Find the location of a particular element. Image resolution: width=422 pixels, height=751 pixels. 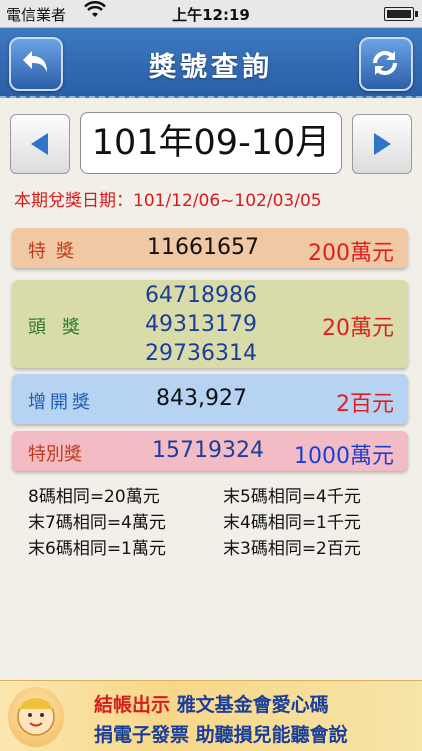

period-display: 101年09-10月 is located at coordinates (211, 143).